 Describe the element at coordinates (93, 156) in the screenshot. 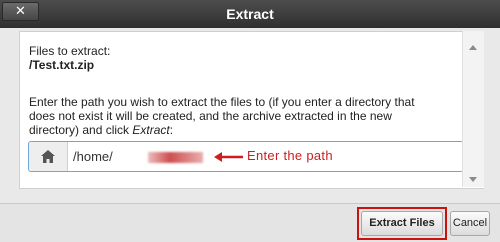

I see `extract-path-input: /home/` at that location.